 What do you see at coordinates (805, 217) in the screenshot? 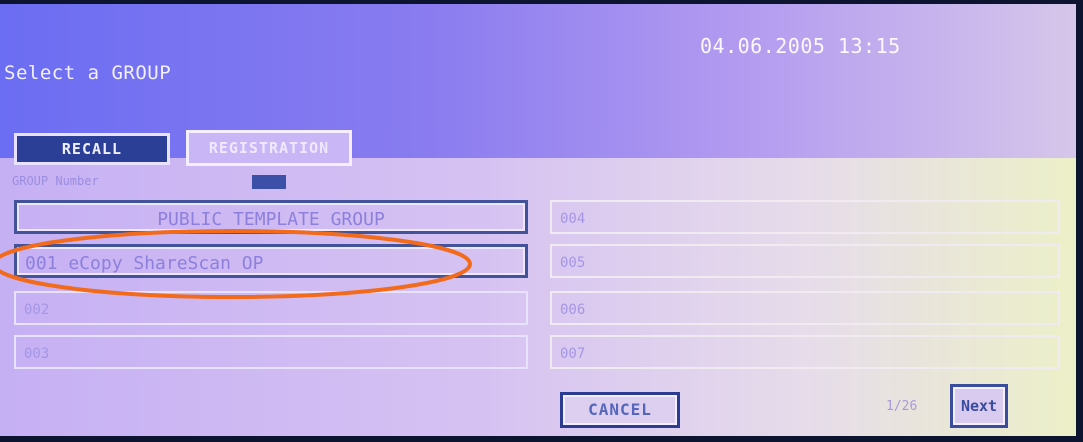
I see `group-button-004: 004` at bounding box center [805, 217].